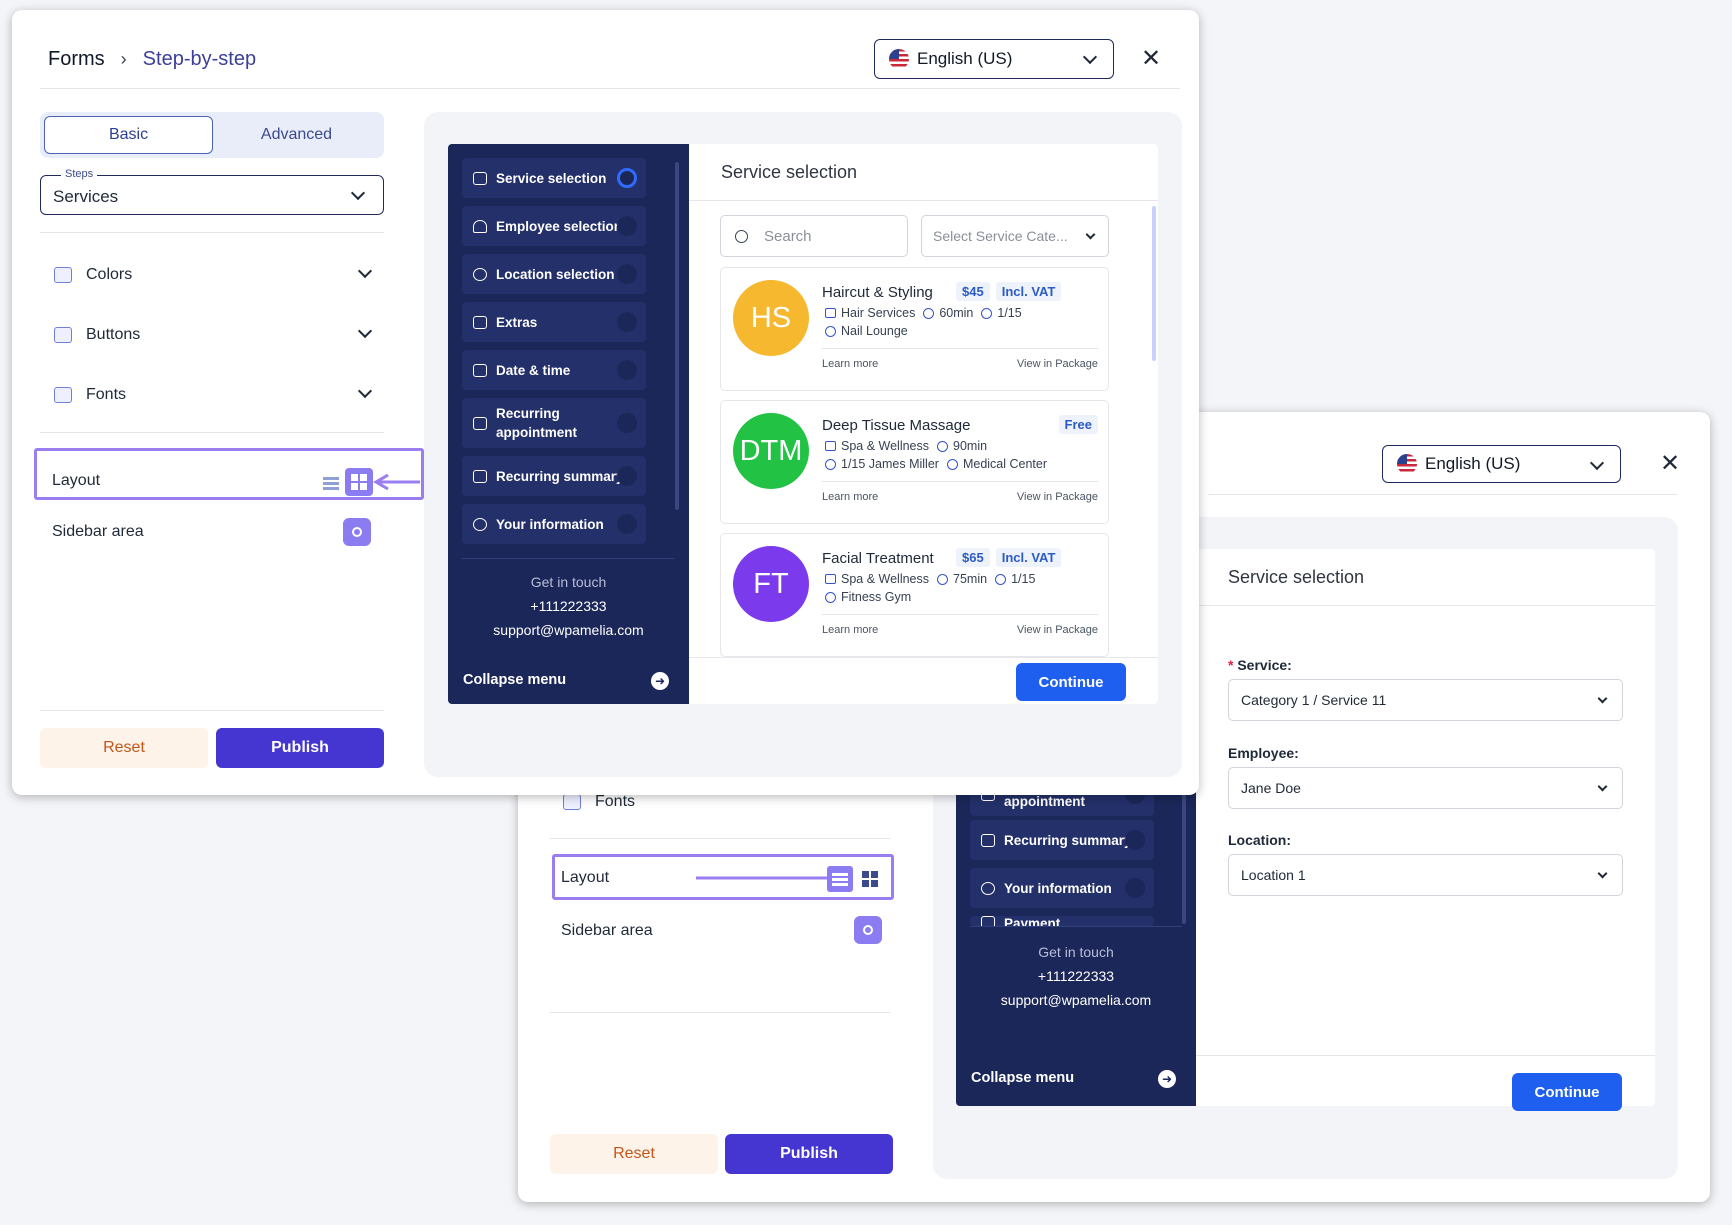  I want to click on folder-icon, so click(830, 313).